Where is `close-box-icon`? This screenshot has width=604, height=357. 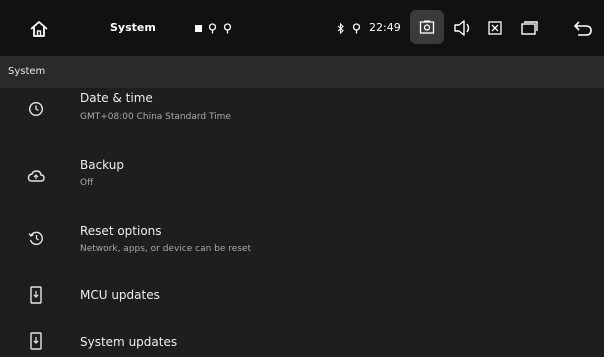 close-box-icon is located at coordinates (495, 28).